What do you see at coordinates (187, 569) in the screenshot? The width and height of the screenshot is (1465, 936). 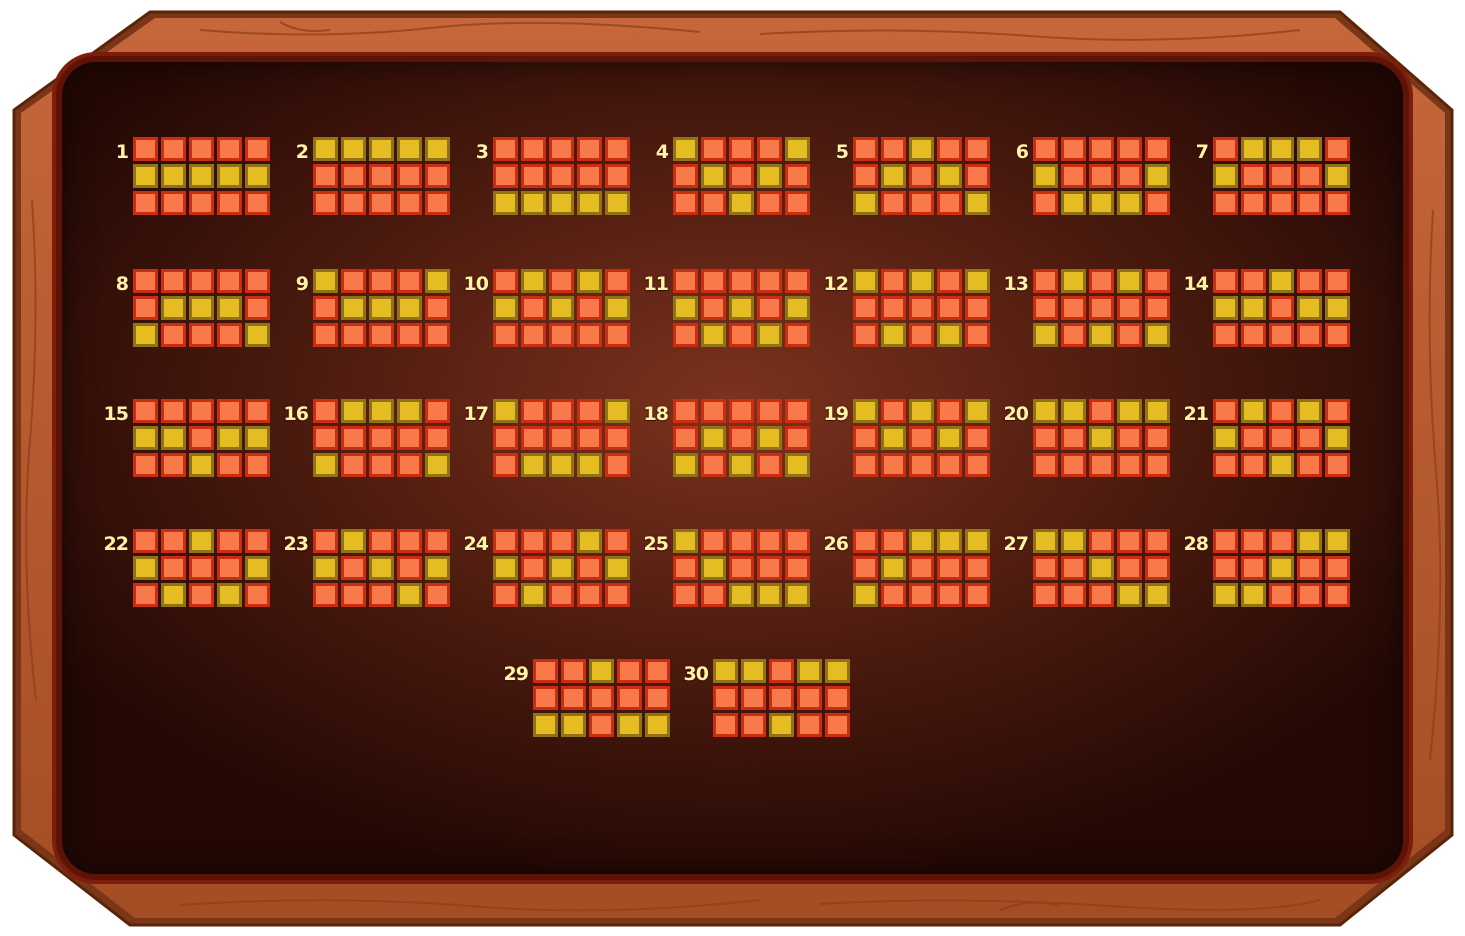 I see `payline-22: 22` at bounding box center [187, 569].